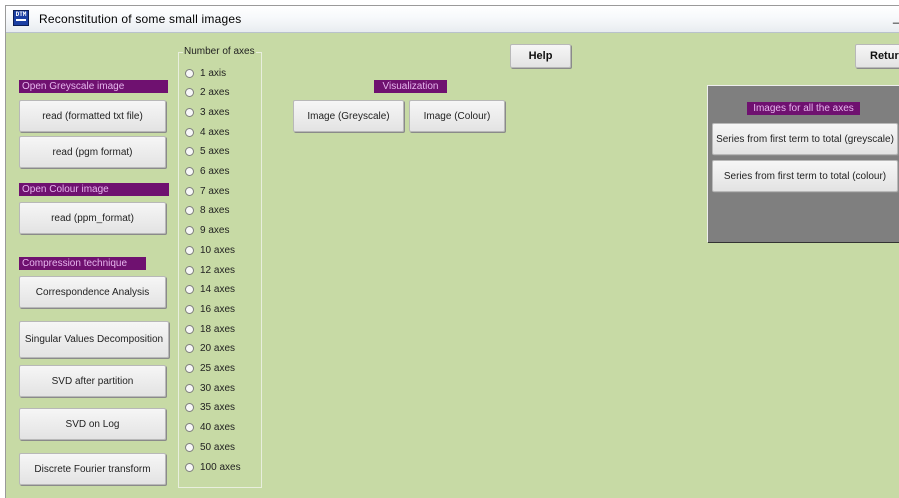 The width and height of the screenshot is (899, 498). I want to click on axes-option-20: 20 axes, so click(210, 349).